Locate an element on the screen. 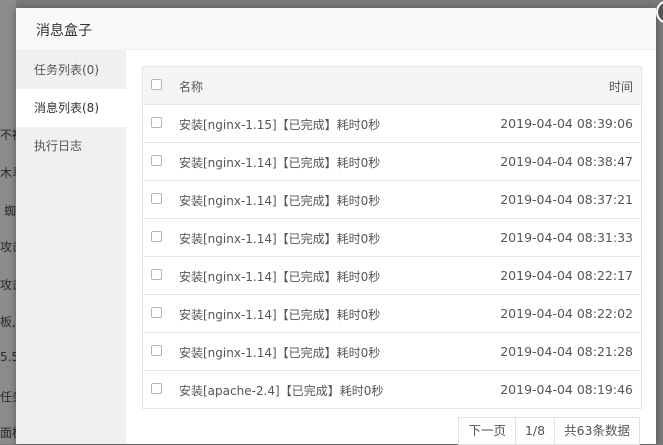 The height and width of the screenshot is (445, 663). sidebar: 任务列表(0) 消息列表(8) 执行日志 is located at coordinates (71, 247).